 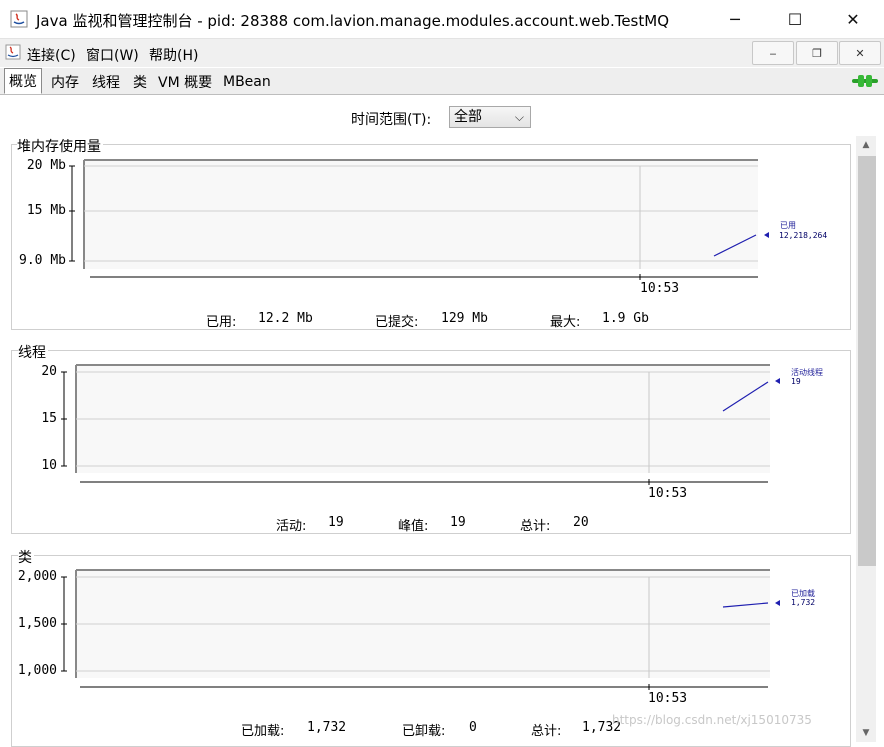 What do you see at coordinates (37, 576) in the screenshot?
I see `classes-y-label-2000: 2,000` at bounding box center [37, 576].